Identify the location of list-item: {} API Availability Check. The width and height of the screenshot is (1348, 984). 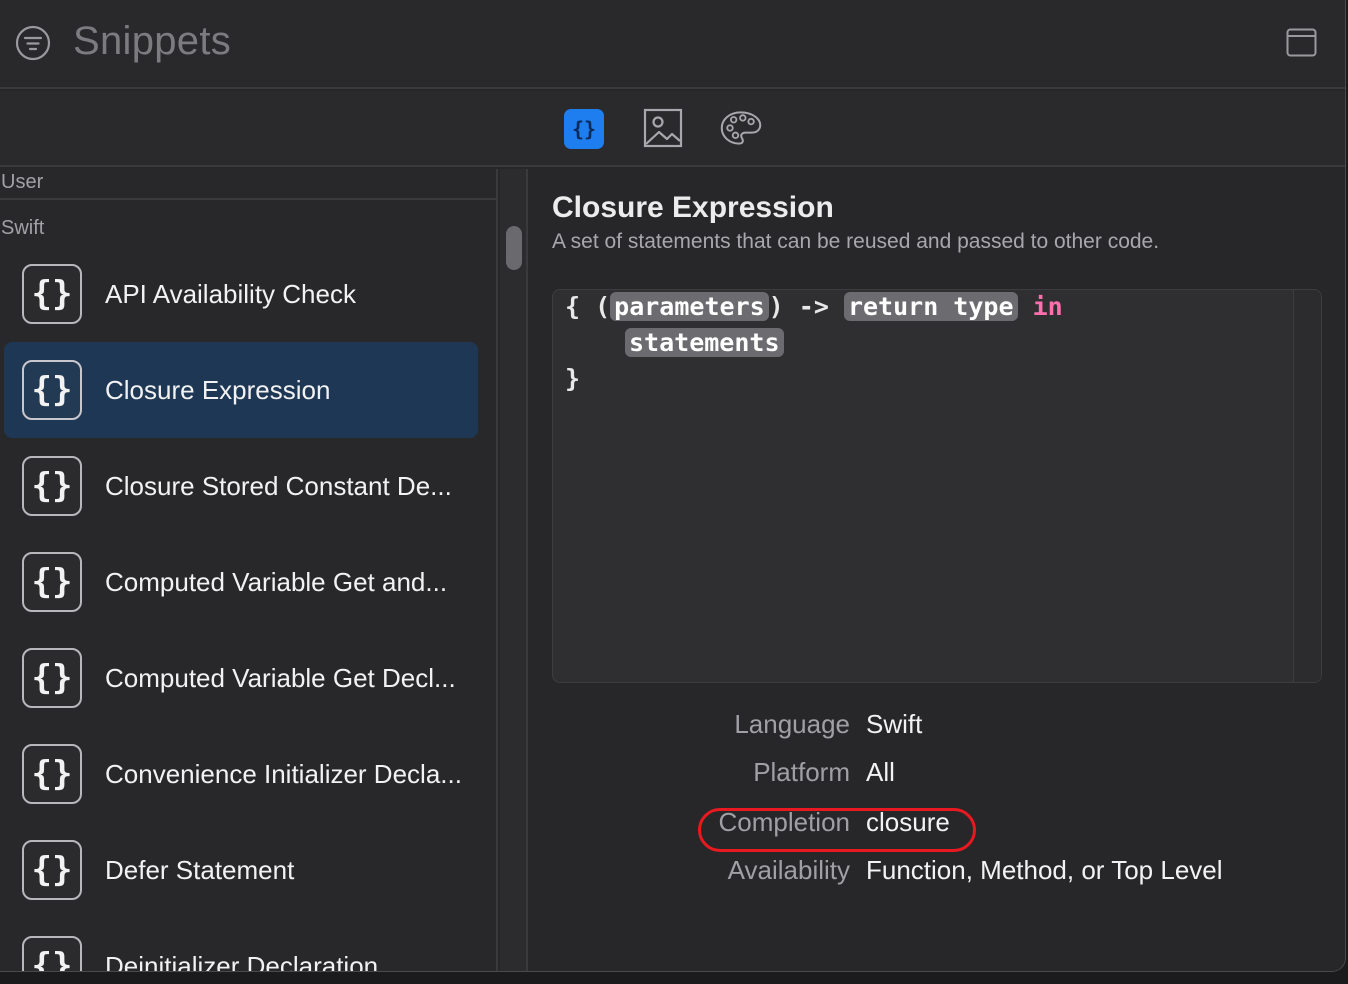
(241, 294).